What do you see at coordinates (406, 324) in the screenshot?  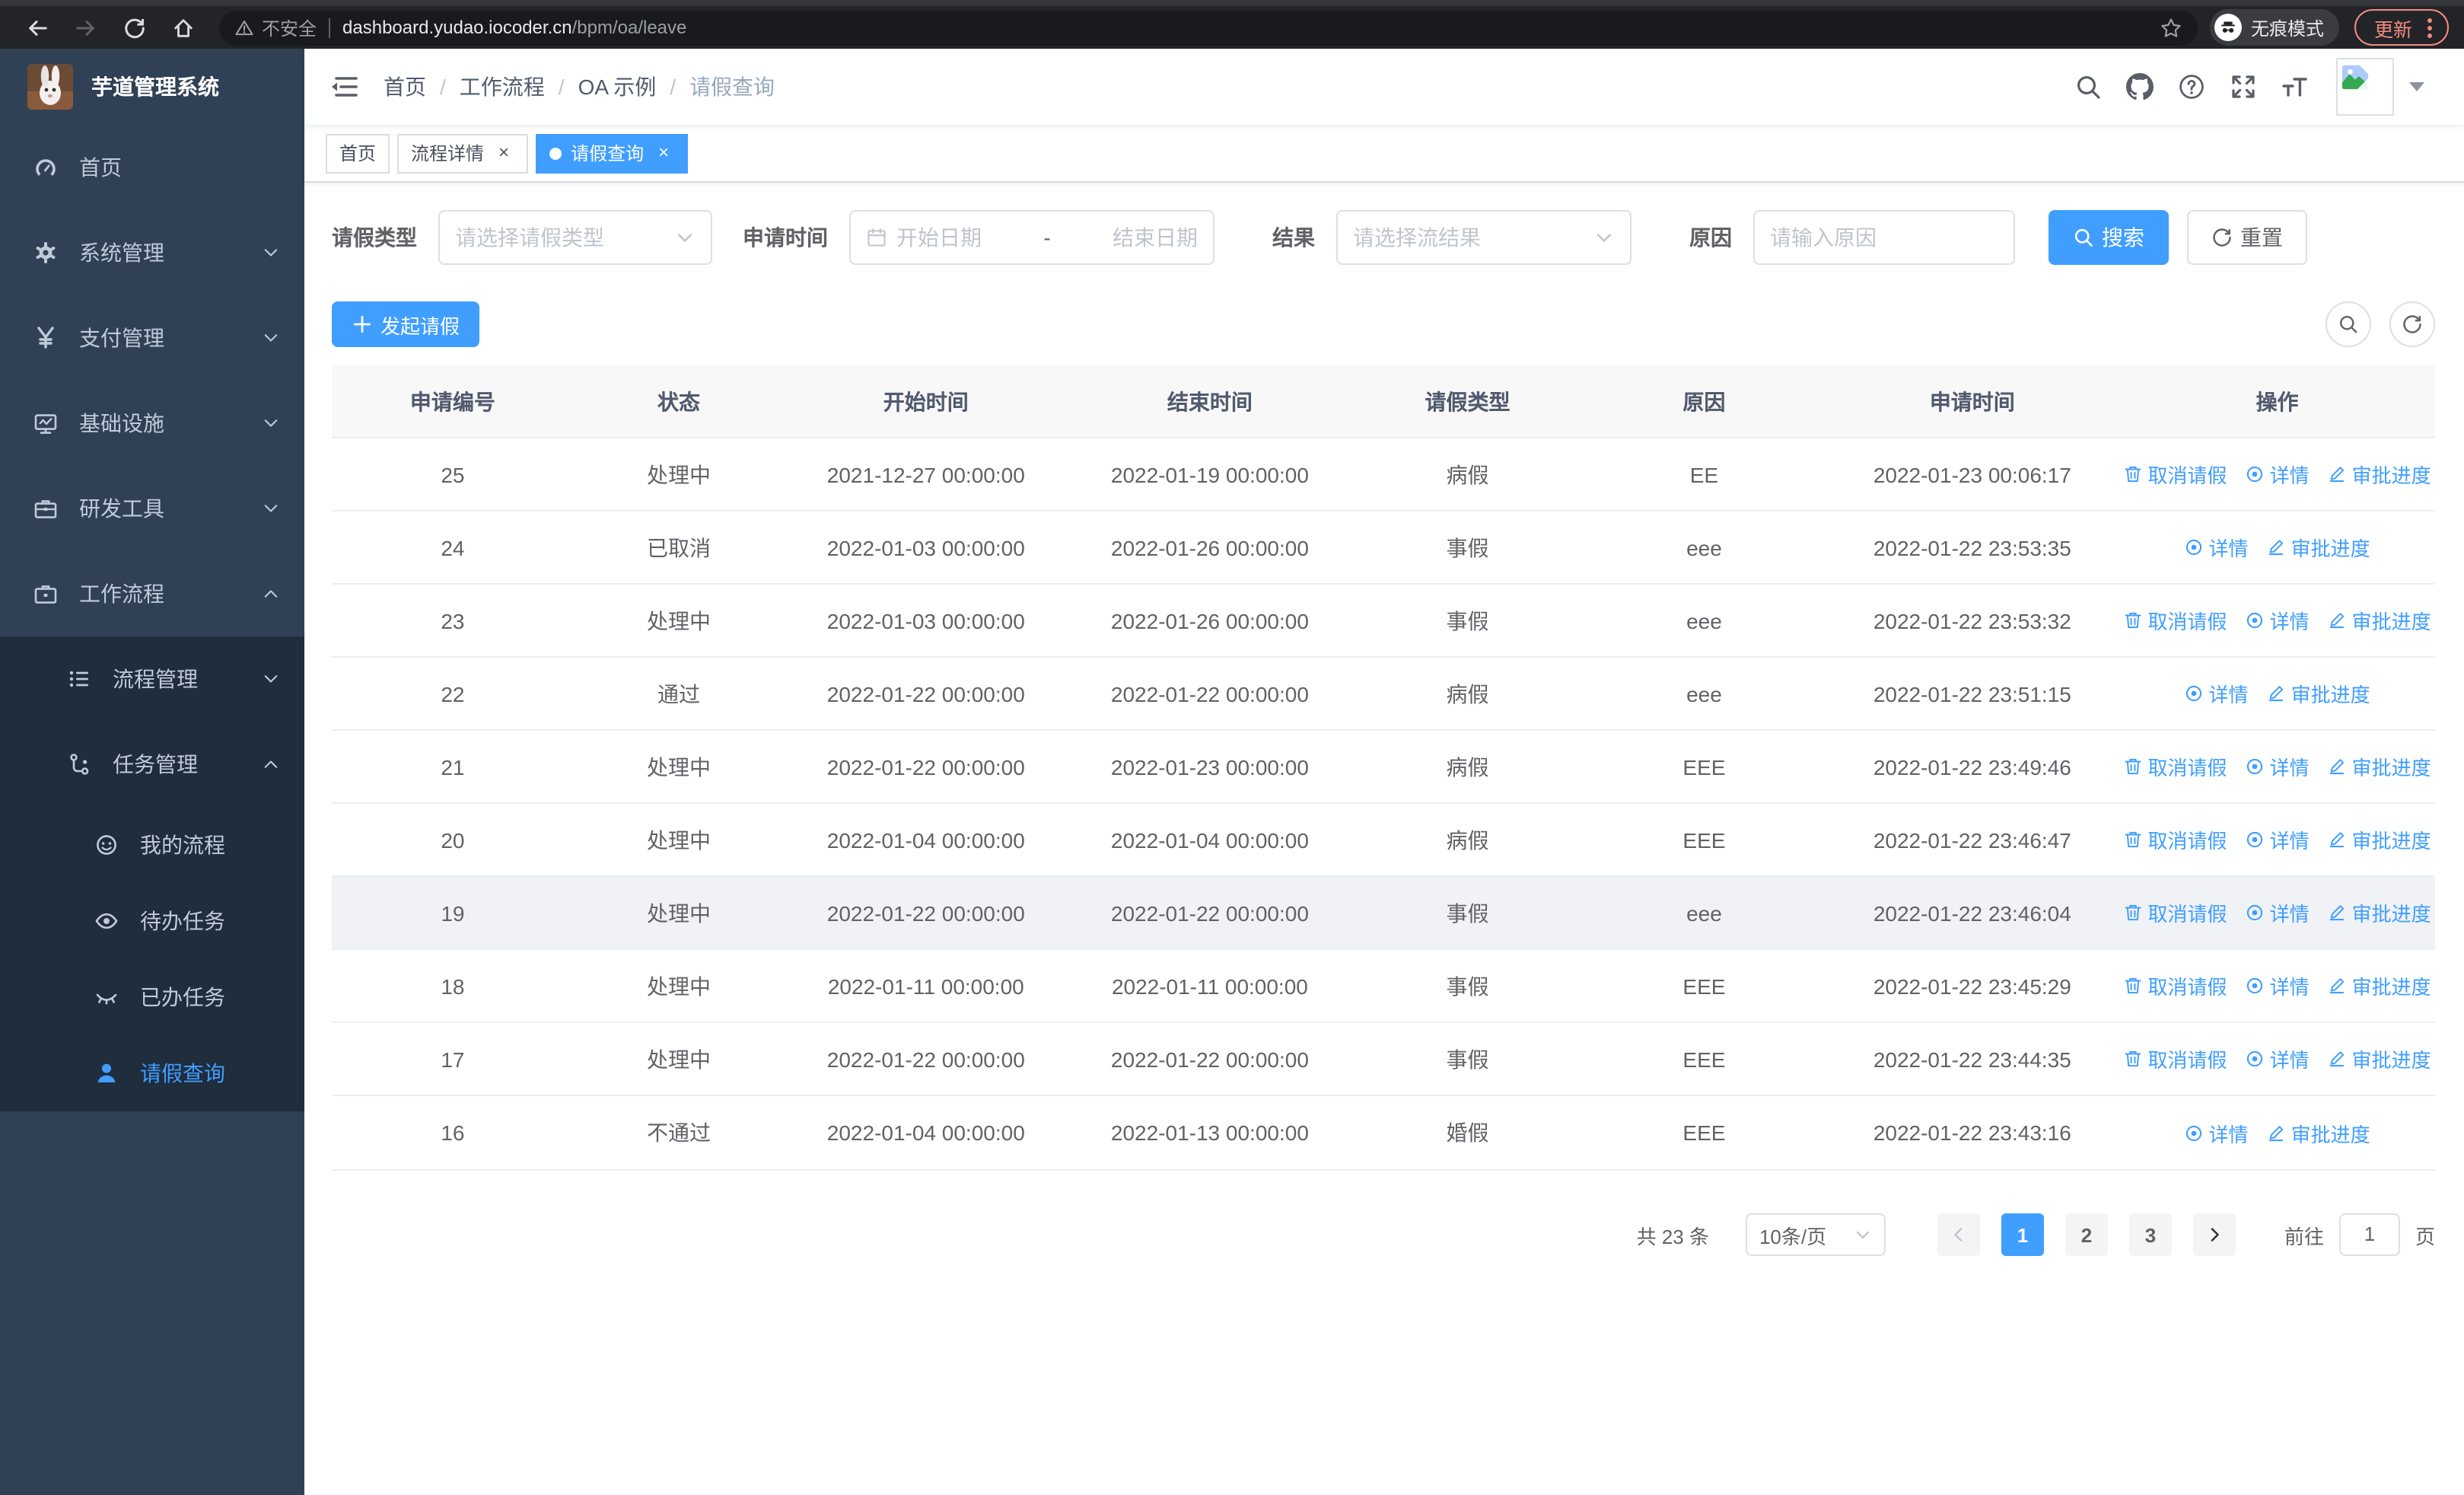 I see `create-leave-button: 发起请假` at bounding box center [406, 324].